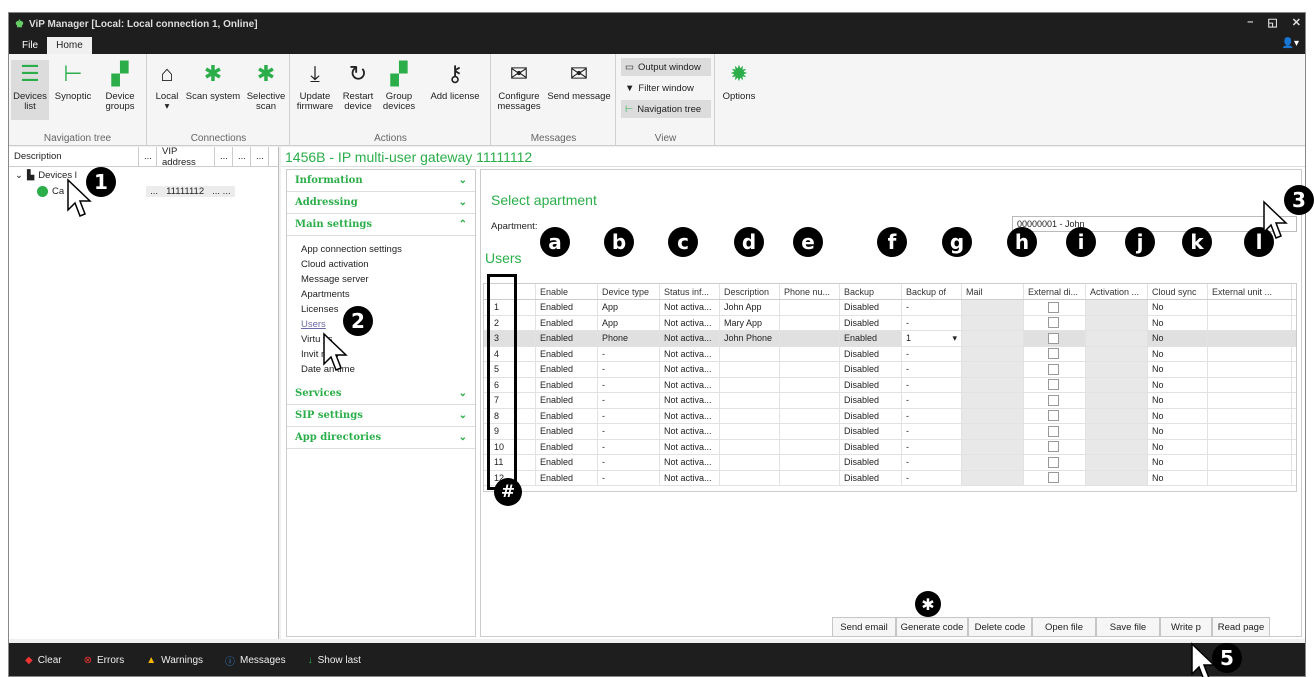 The image size is (1314, 677). What do you see at coordinates (381, 394) in the screenshot?
I see `section-services: Services ⌄` at bounding box center [381, 394].